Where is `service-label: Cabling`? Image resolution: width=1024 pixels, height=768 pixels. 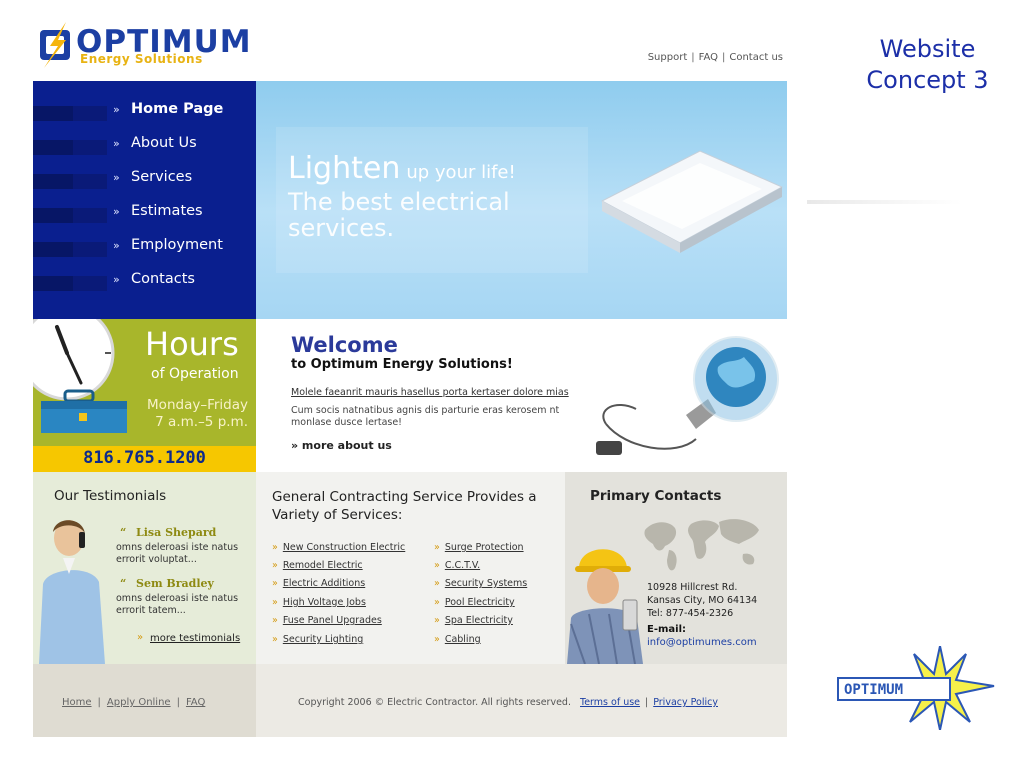
service-label: Cabling is located at coordinates (462, 639).